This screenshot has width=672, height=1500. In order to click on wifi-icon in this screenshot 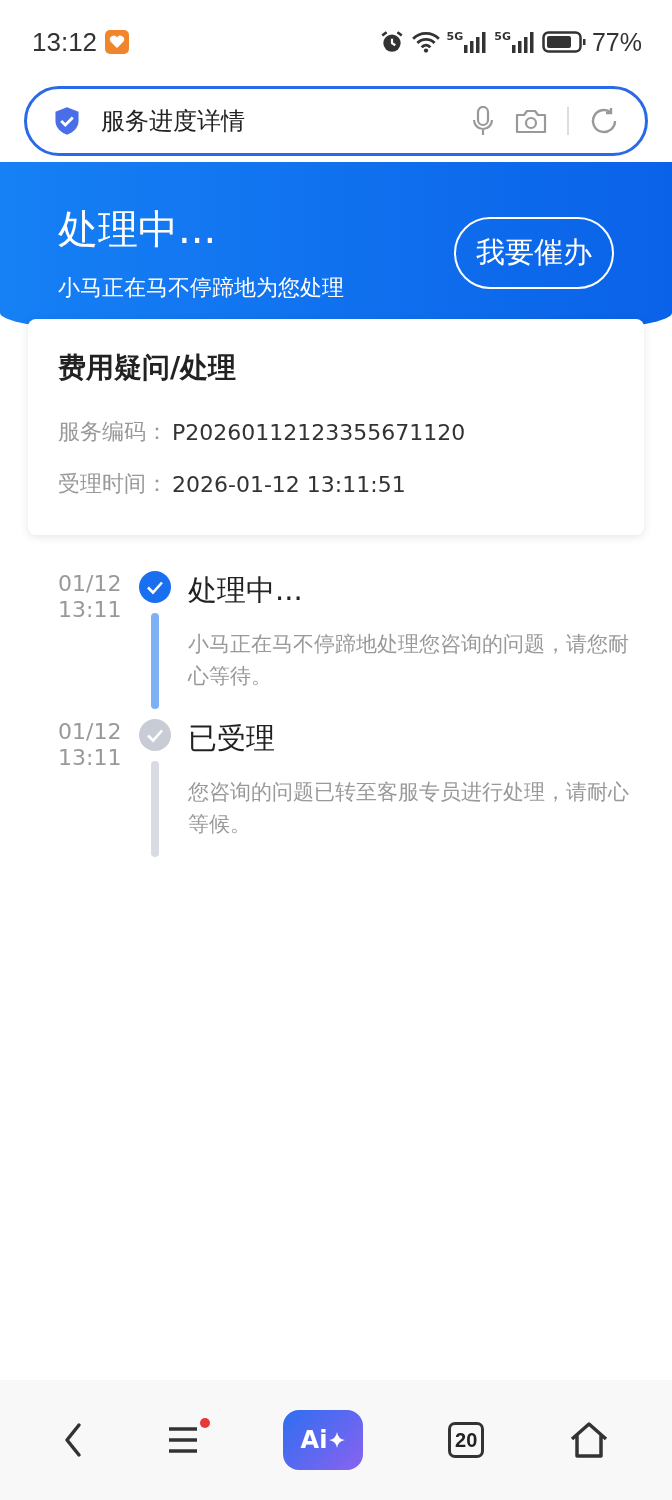, I will do `click(425, 42)`.